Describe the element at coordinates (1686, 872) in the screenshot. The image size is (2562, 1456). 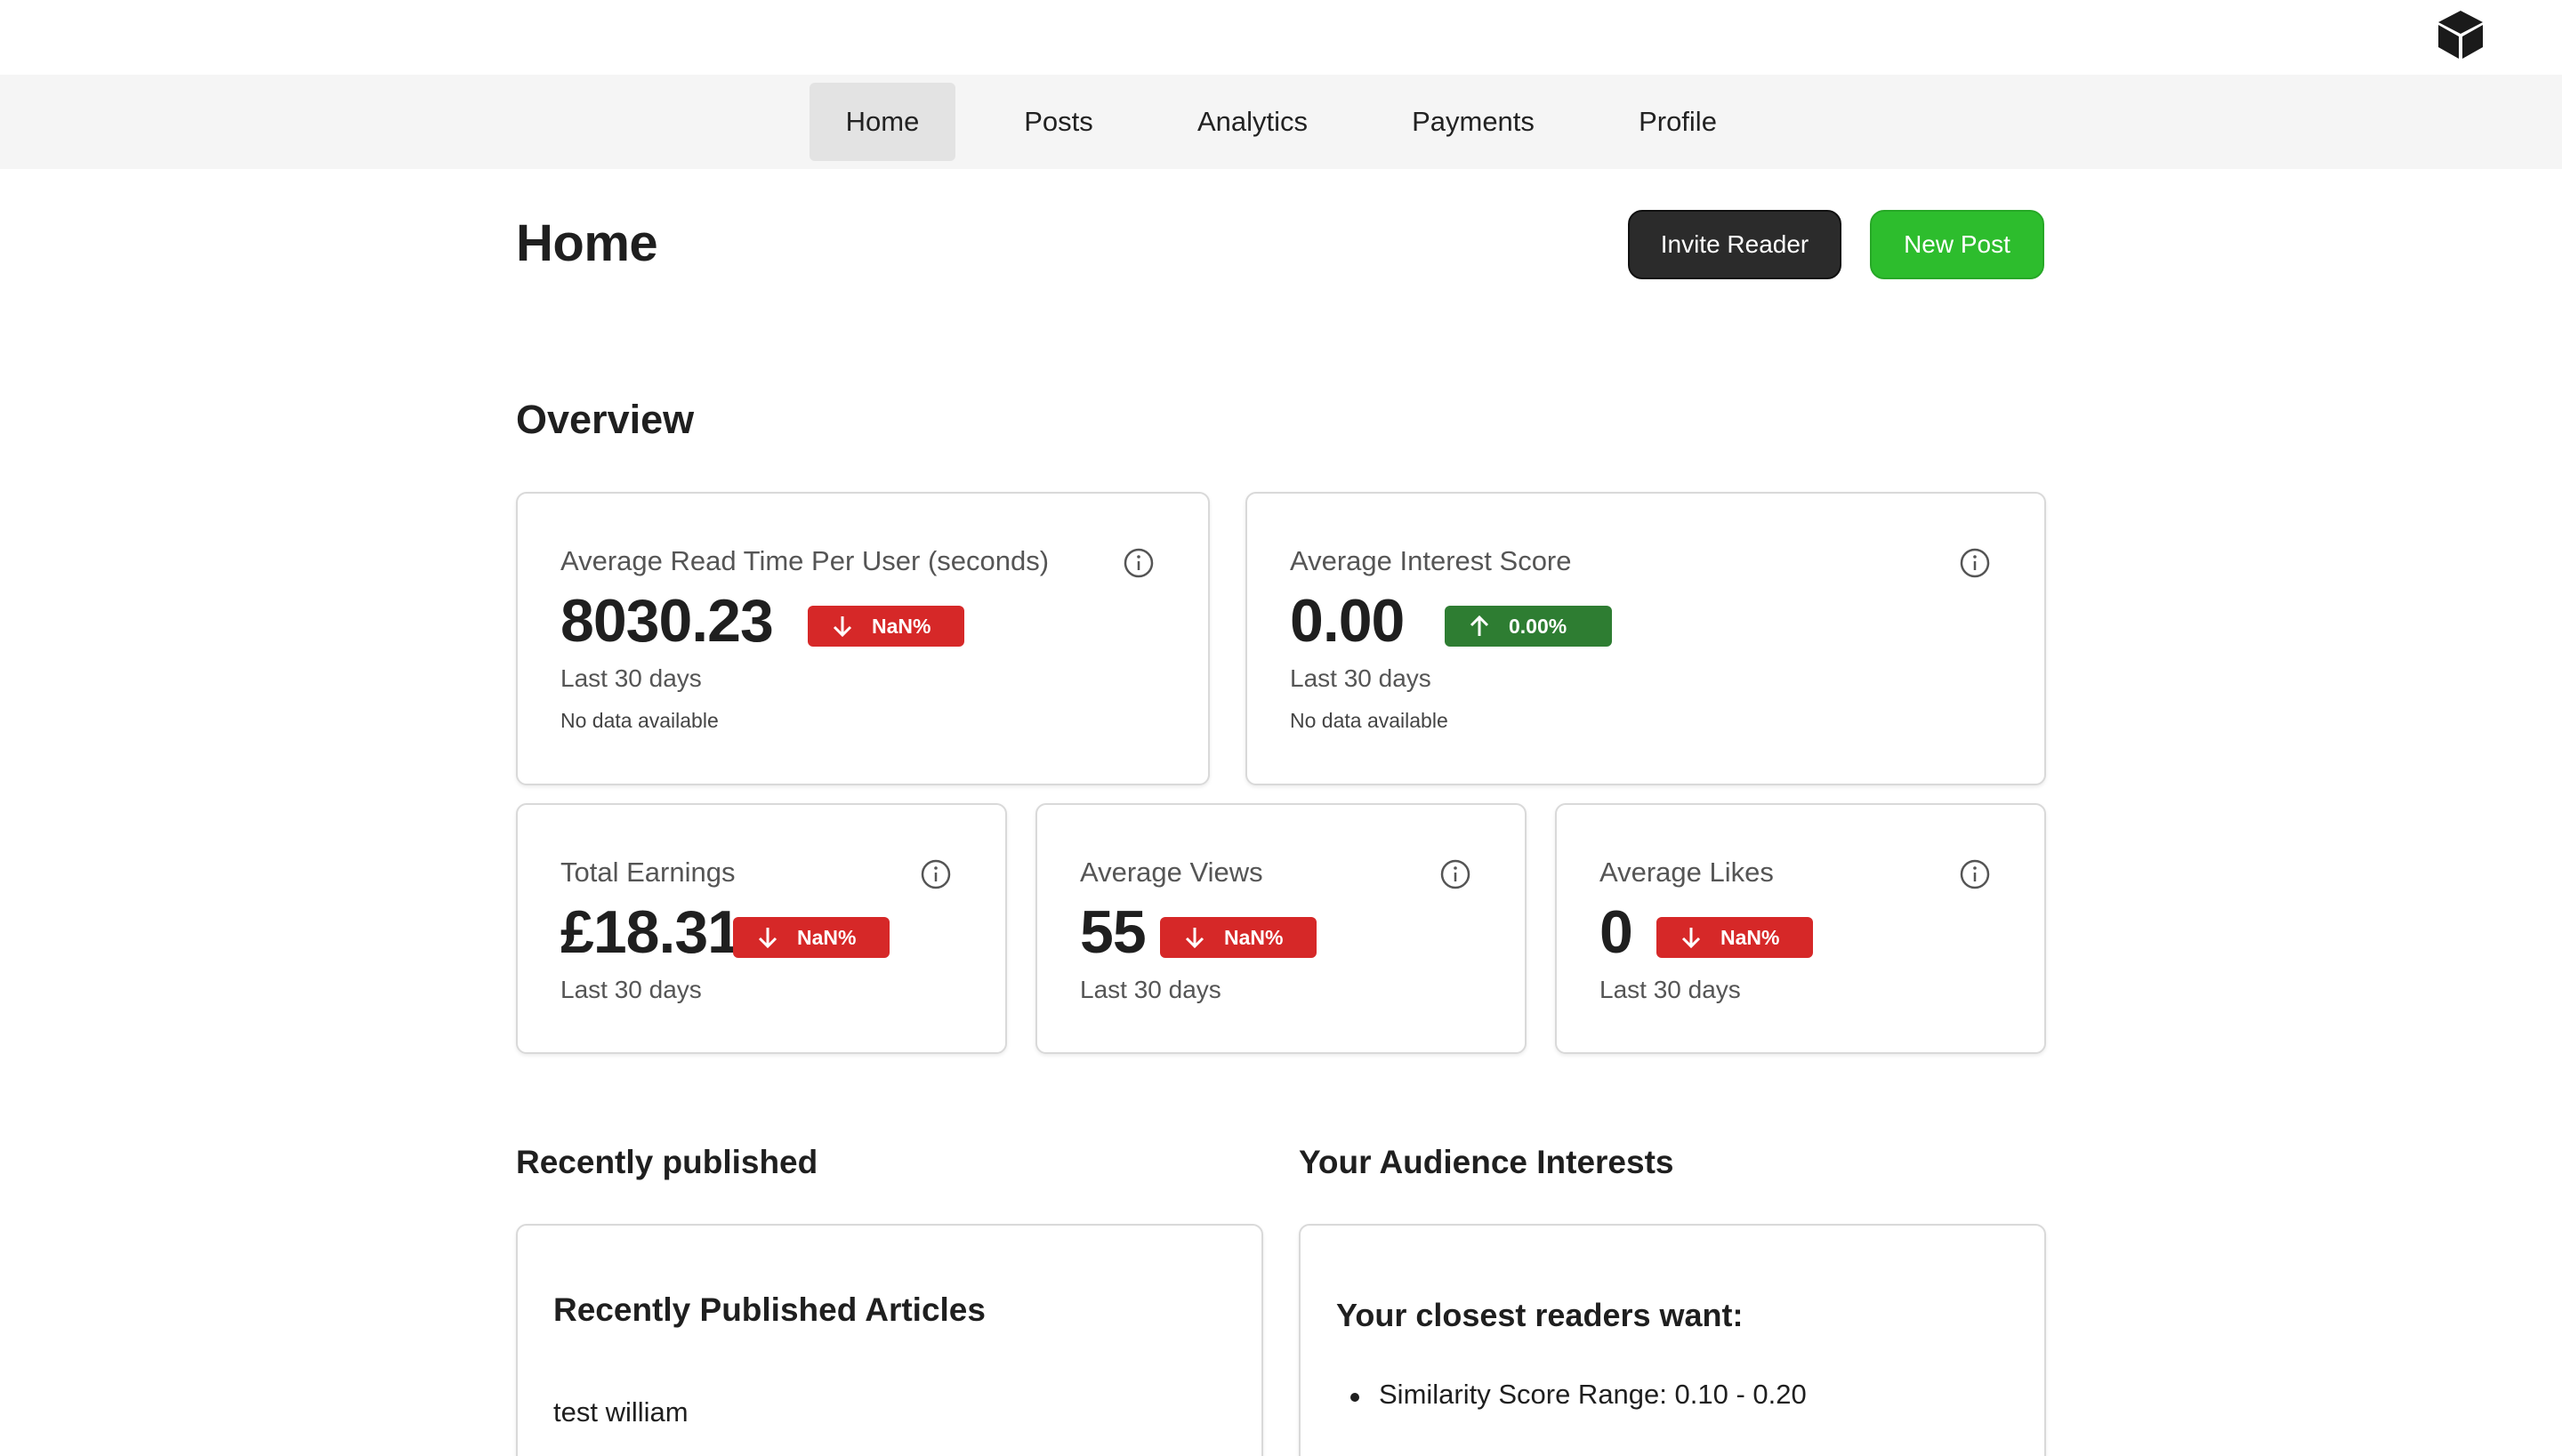
I see `stat-label: Average Likes` at that location.